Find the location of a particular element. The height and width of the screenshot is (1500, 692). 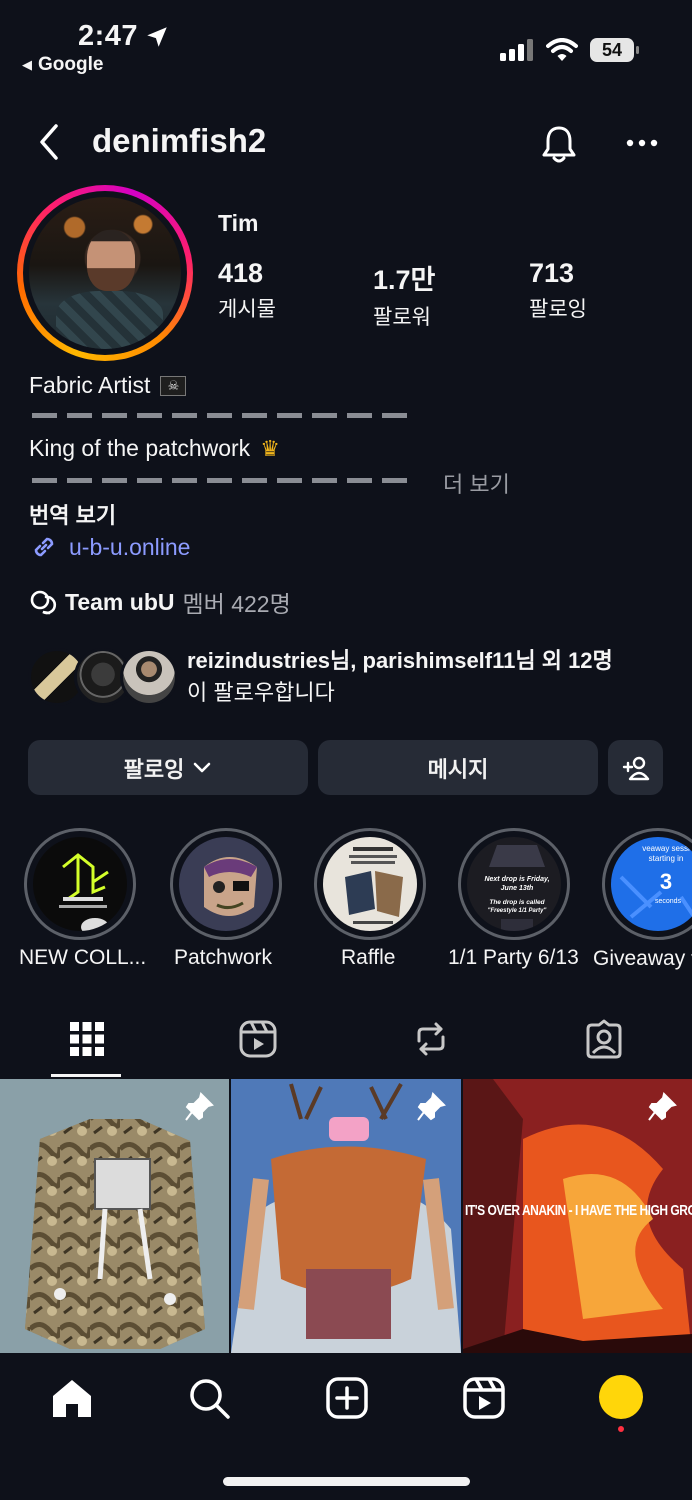

grid-icon is located at coordinates (87, 1039).